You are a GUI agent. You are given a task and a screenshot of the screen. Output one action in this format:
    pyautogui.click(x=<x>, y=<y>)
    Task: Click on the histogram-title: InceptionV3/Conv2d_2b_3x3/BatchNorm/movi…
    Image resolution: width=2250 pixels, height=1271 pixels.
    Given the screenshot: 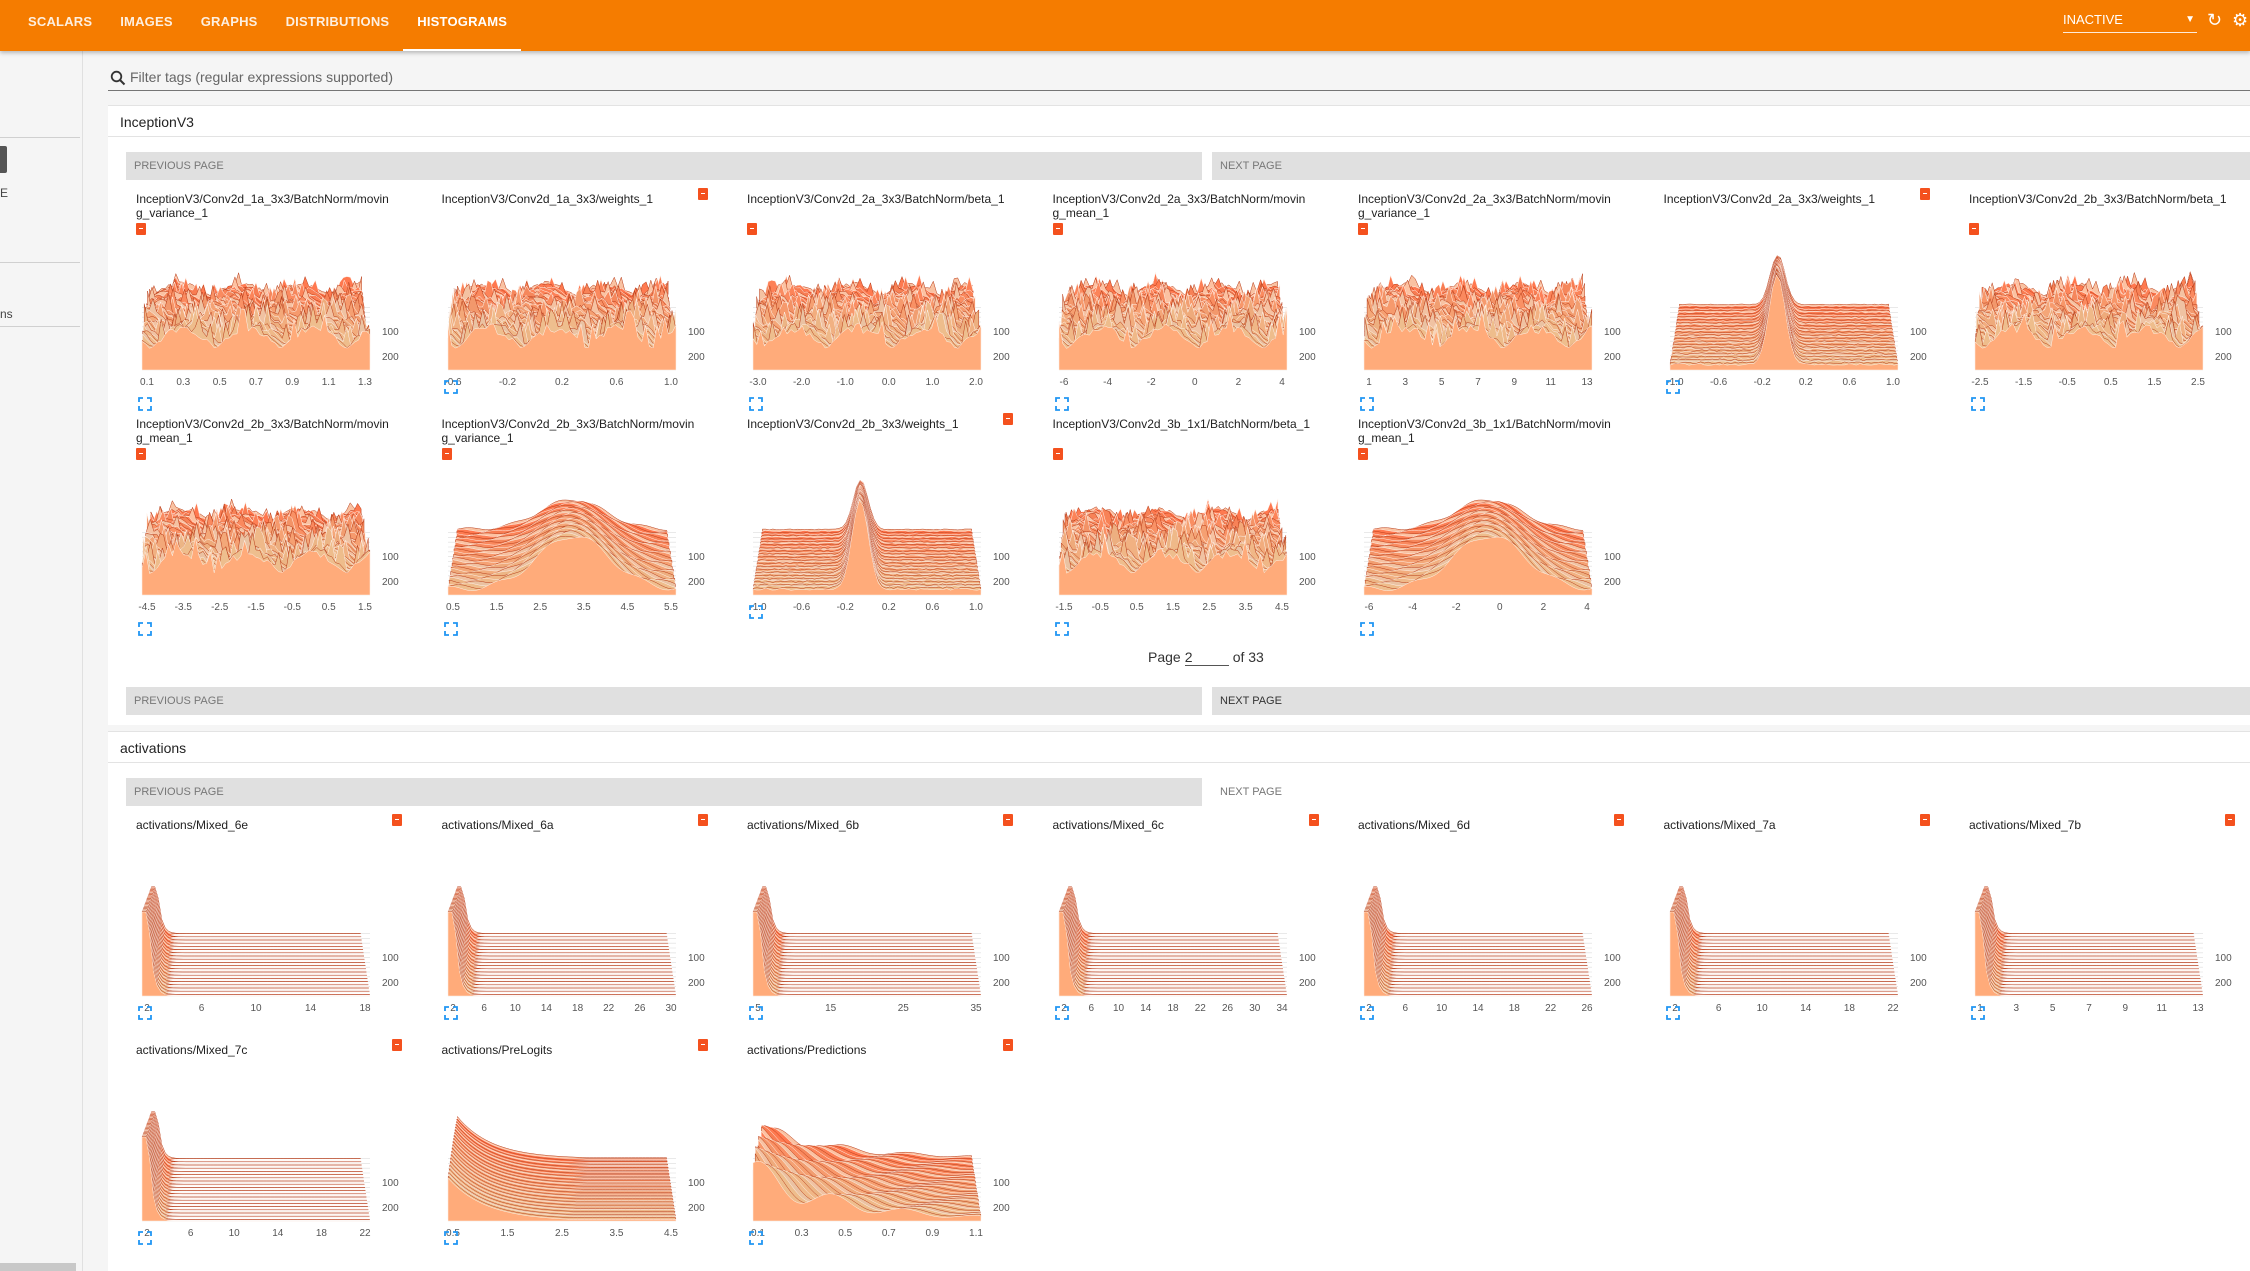 What is the action you would take?
    pyautogui.click(x=262, y=431)
    